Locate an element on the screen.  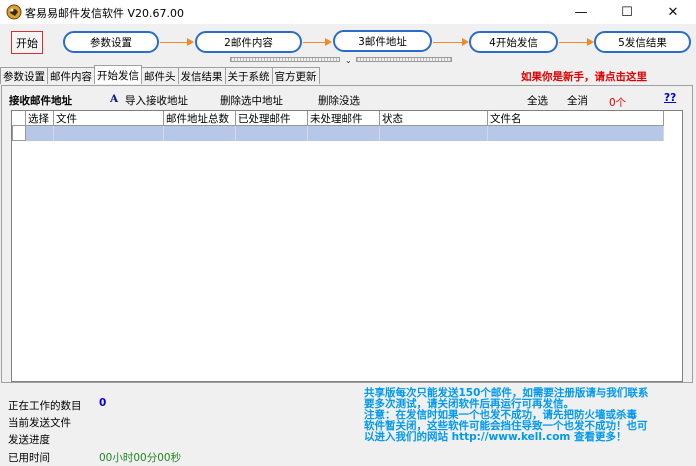
maximize-button: ☐ is located at coordinates (627, 12).